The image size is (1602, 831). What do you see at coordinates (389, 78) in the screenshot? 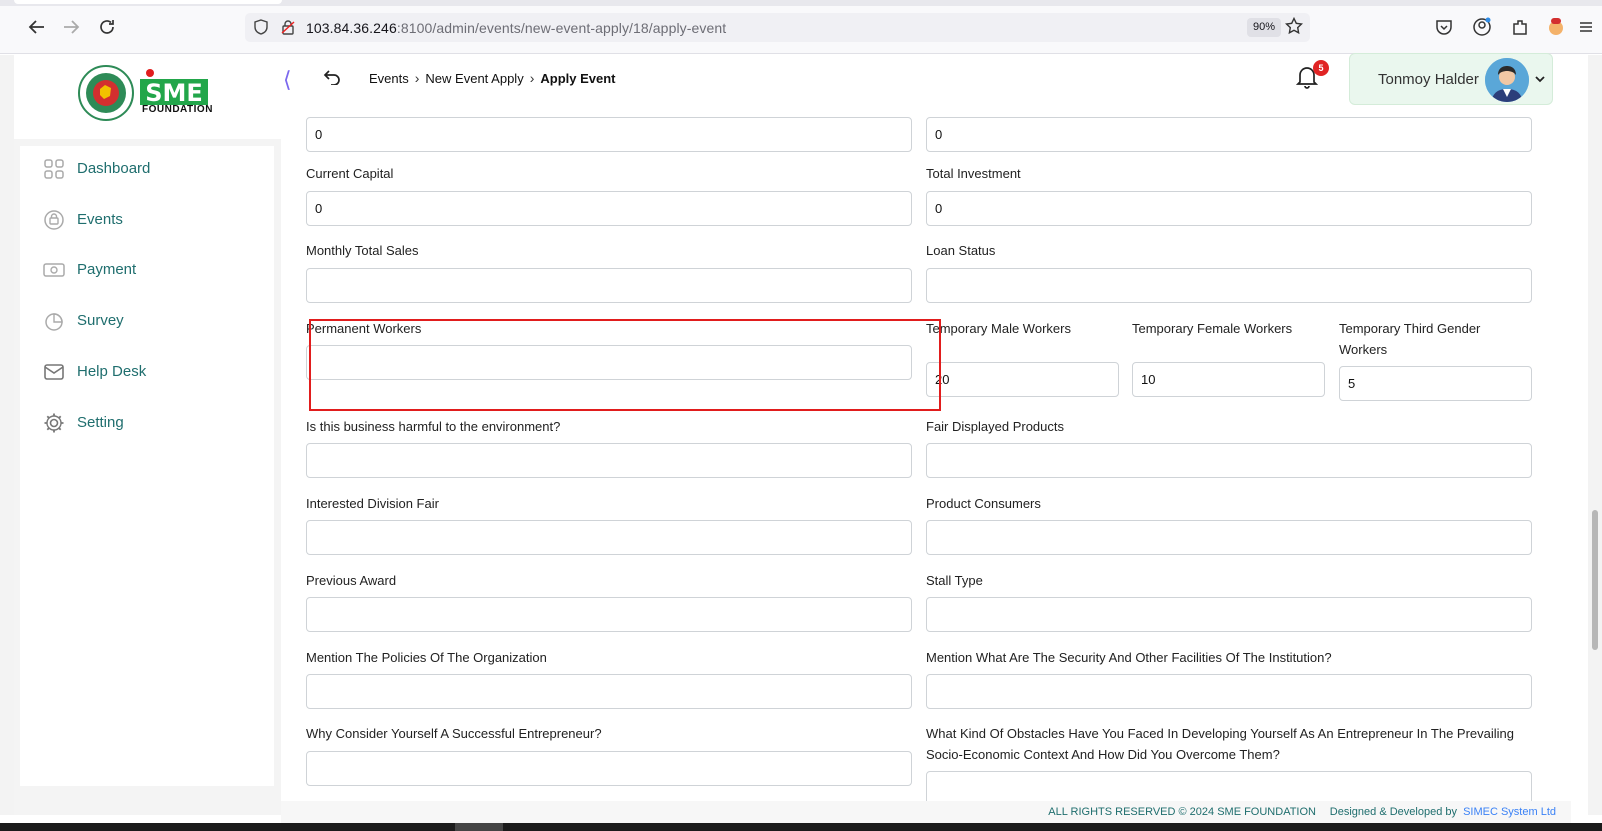
I see `breadcrumb-events: Events` at bounding box center [389, 78].